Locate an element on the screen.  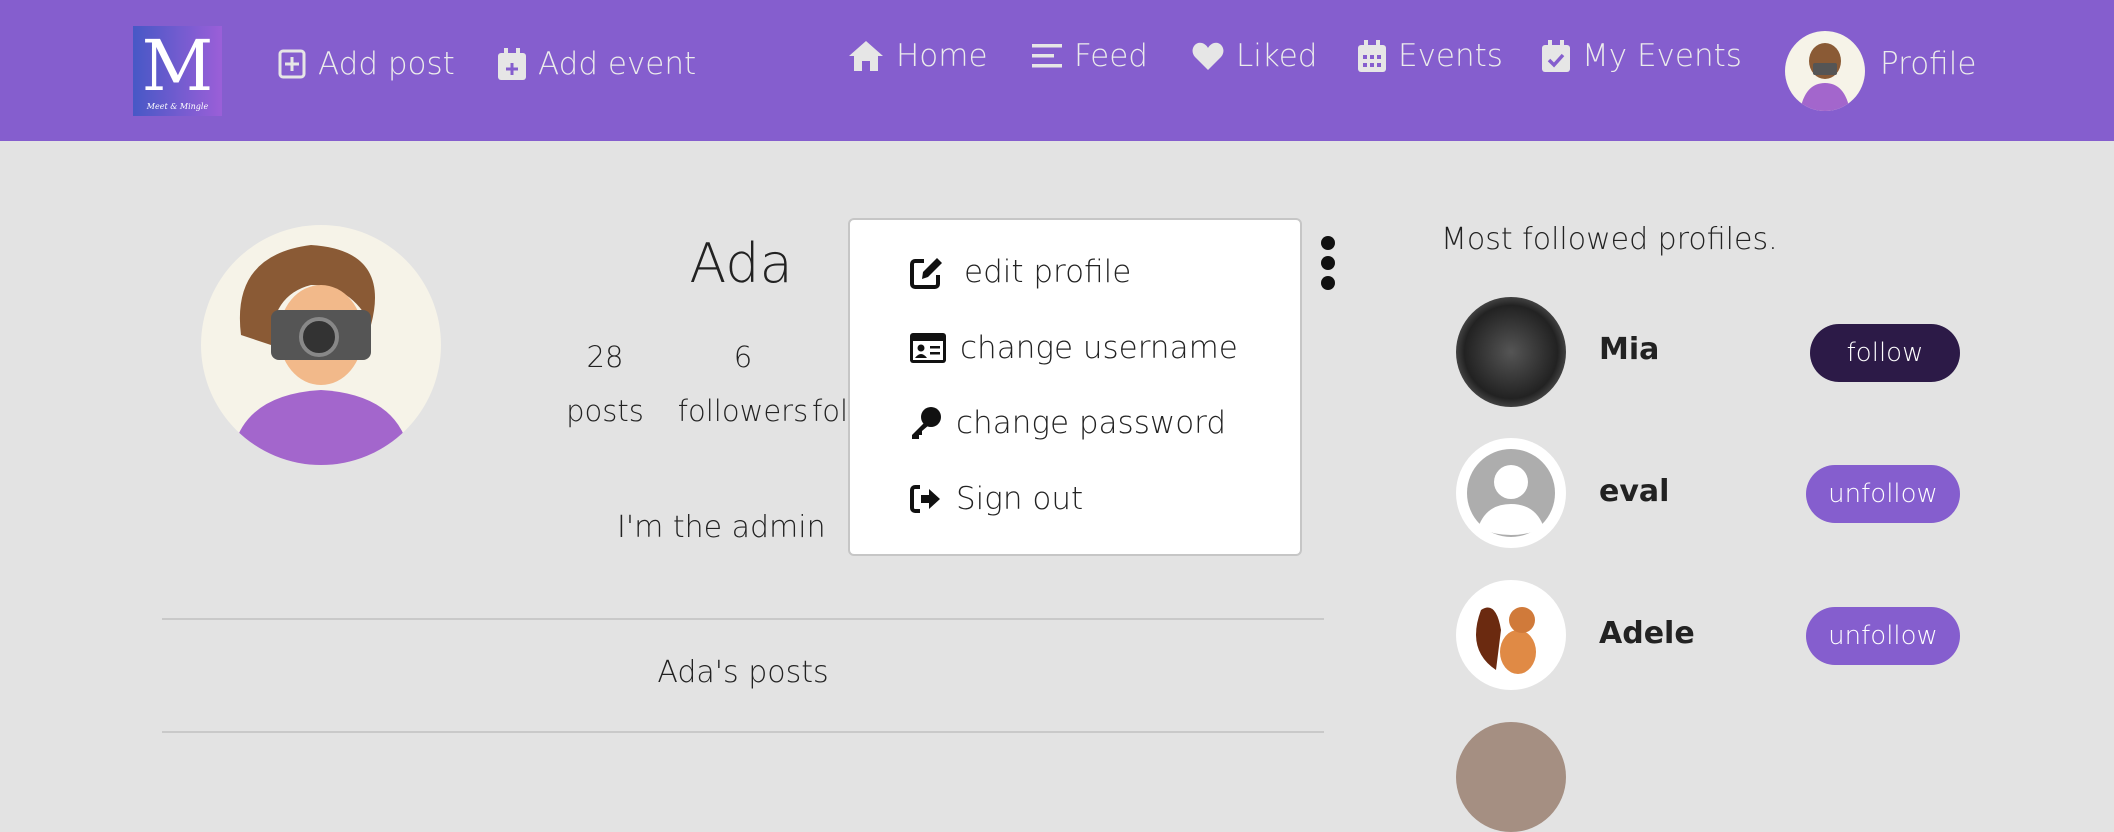
menu-change-password: change password is located at coordinates (1068, 423).